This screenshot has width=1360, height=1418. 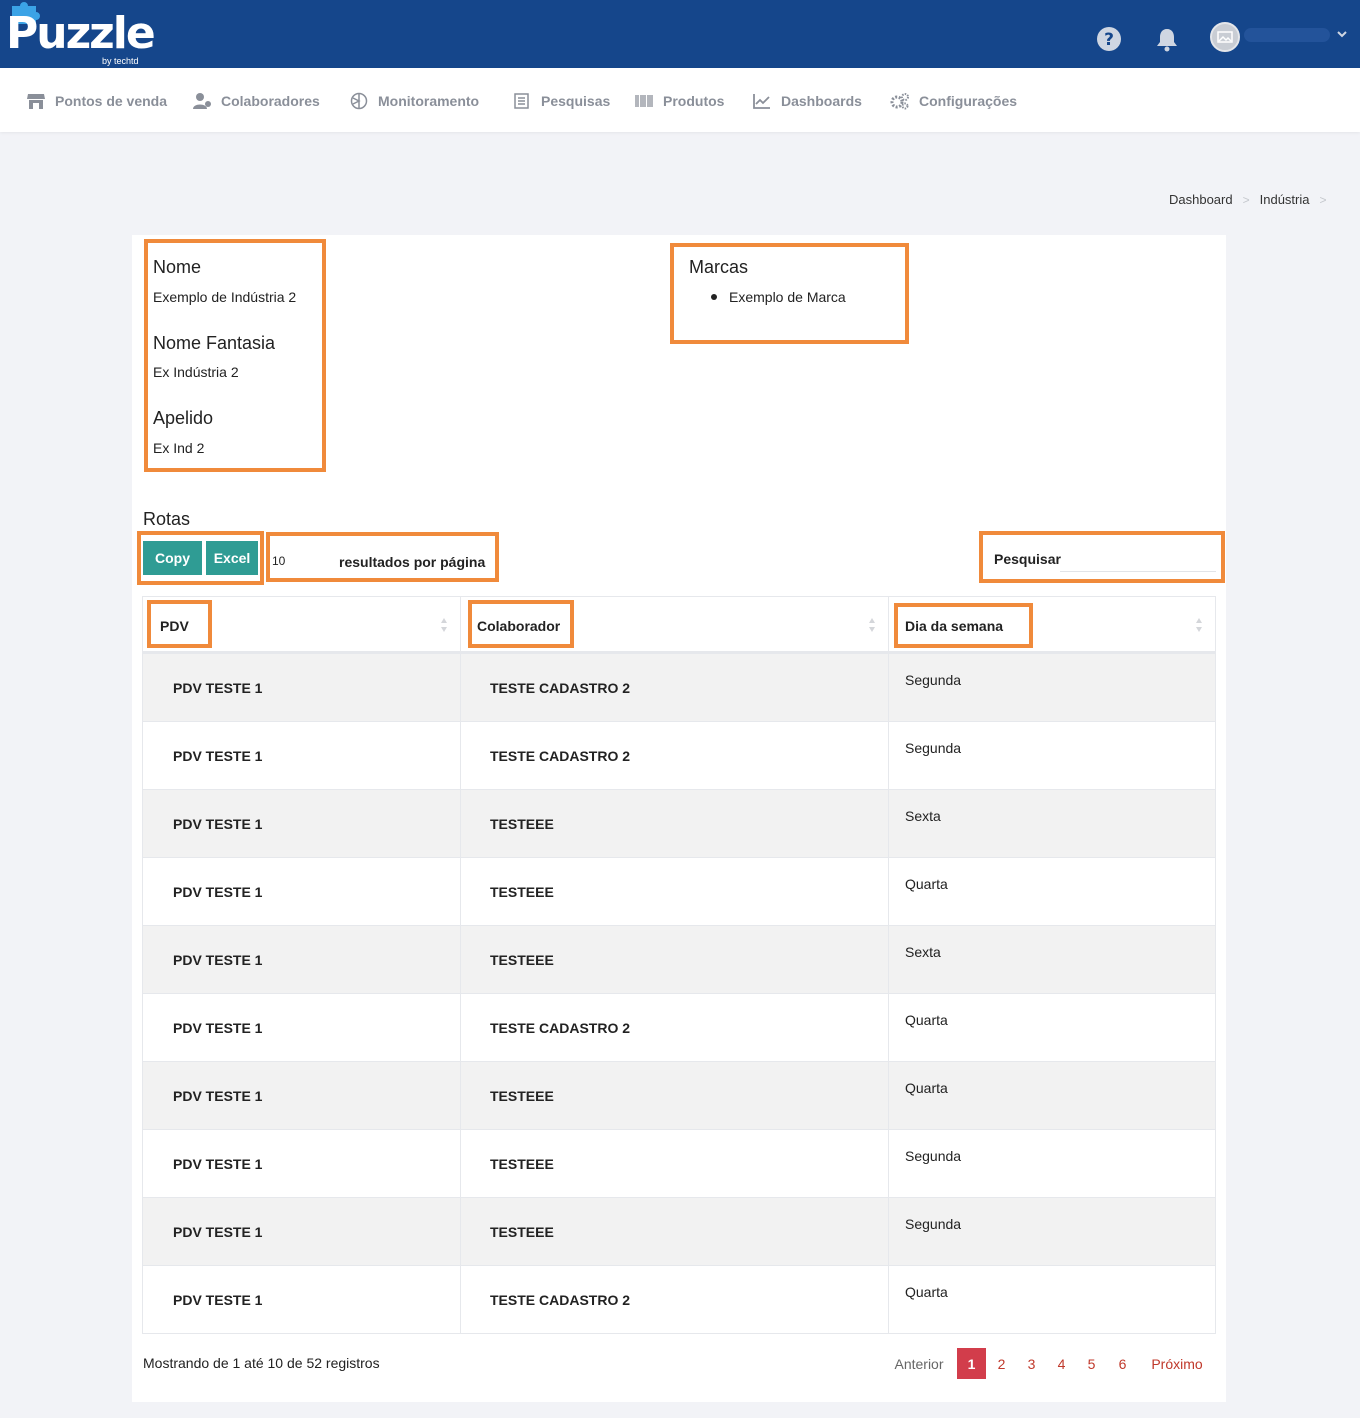 I want to click on nav-colaboradores: Colaboradores, so click(x=256, y=101).